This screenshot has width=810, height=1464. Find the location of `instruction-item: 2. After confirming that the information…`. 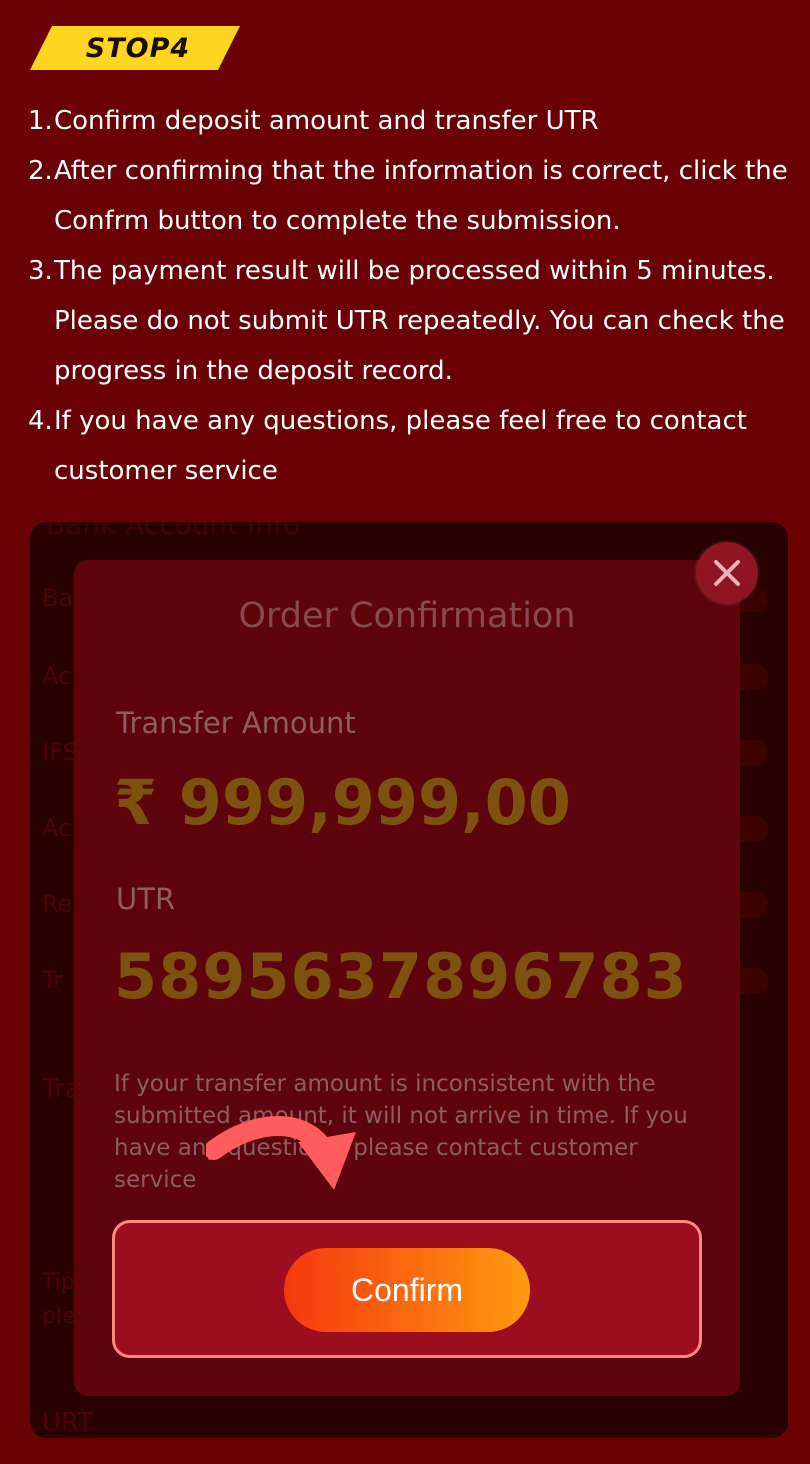

instruction-item: 2. After confirming that the information… is located at coordinates (413, 196).